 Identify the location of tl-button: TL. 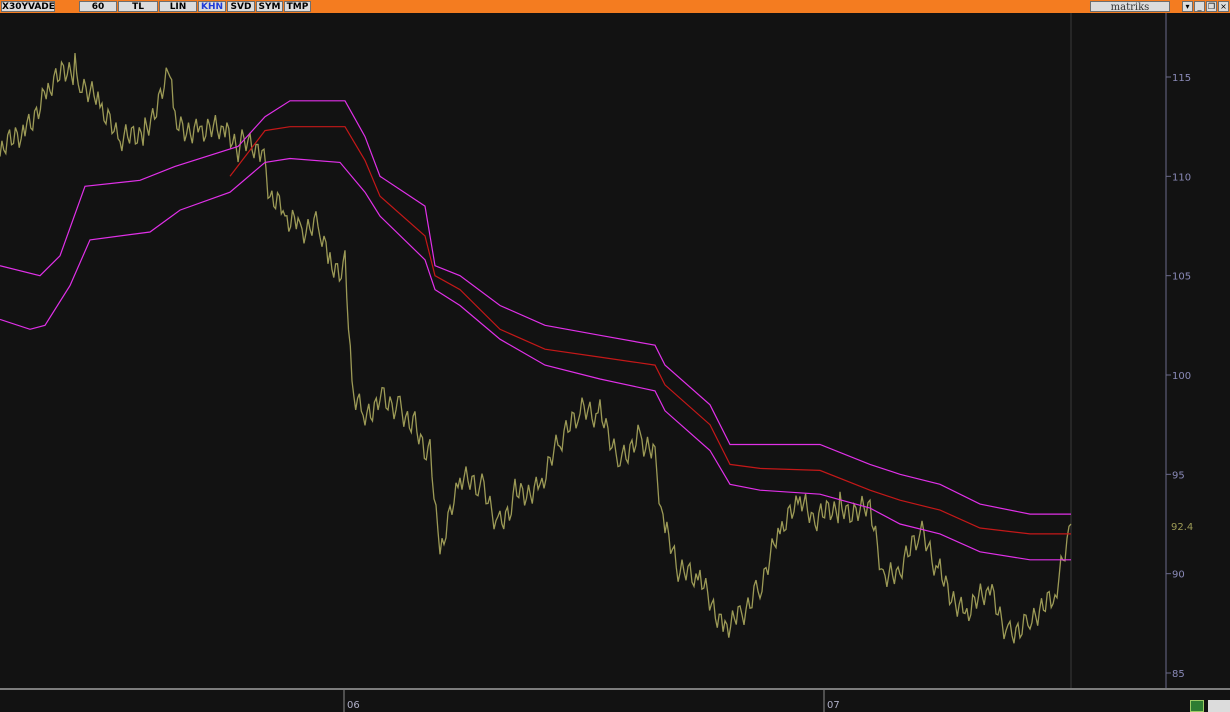
(138, 6).